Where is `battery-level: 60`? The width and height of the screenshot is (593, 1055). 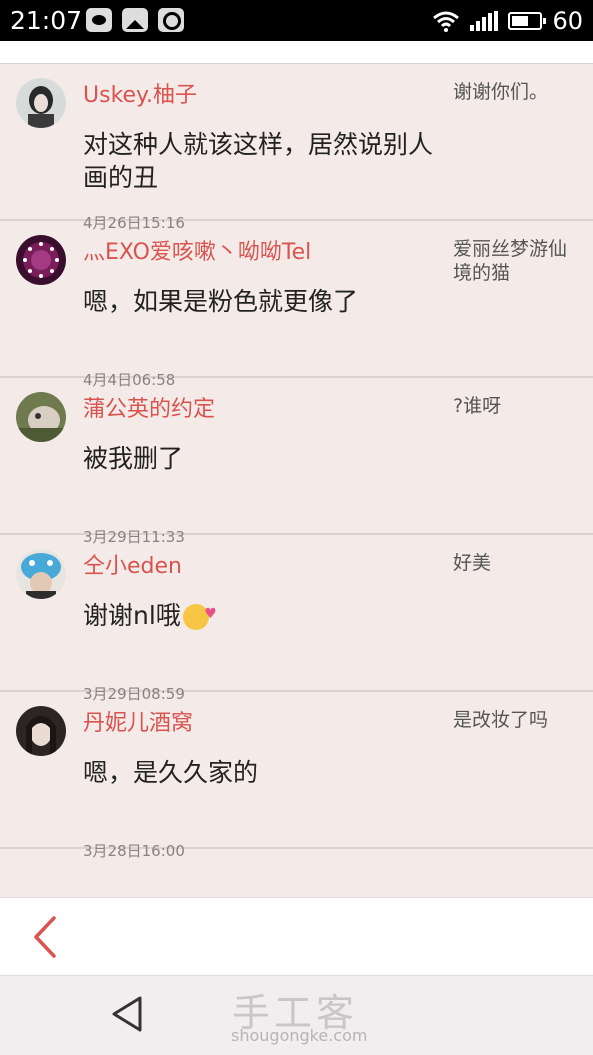 battery-level: 60 is located at coordinates (567, 21).